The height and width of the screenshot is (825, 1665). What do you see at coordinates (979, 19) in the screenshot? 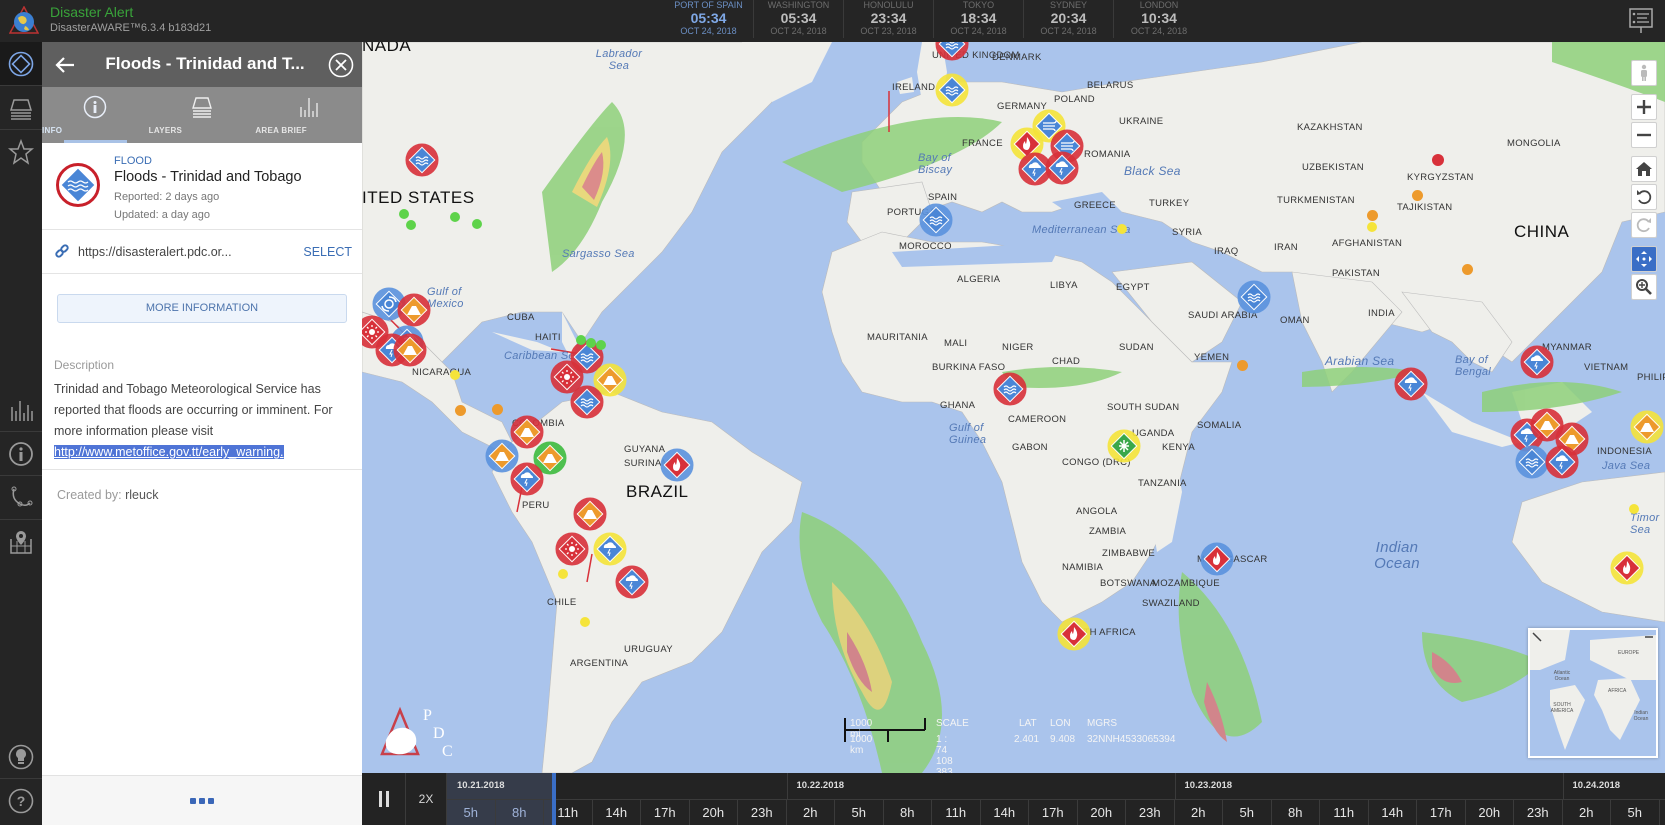
I see `clock-tokyo: TOKYO 18:34 OCT 24, 2018` at bounding box center [979, 19].